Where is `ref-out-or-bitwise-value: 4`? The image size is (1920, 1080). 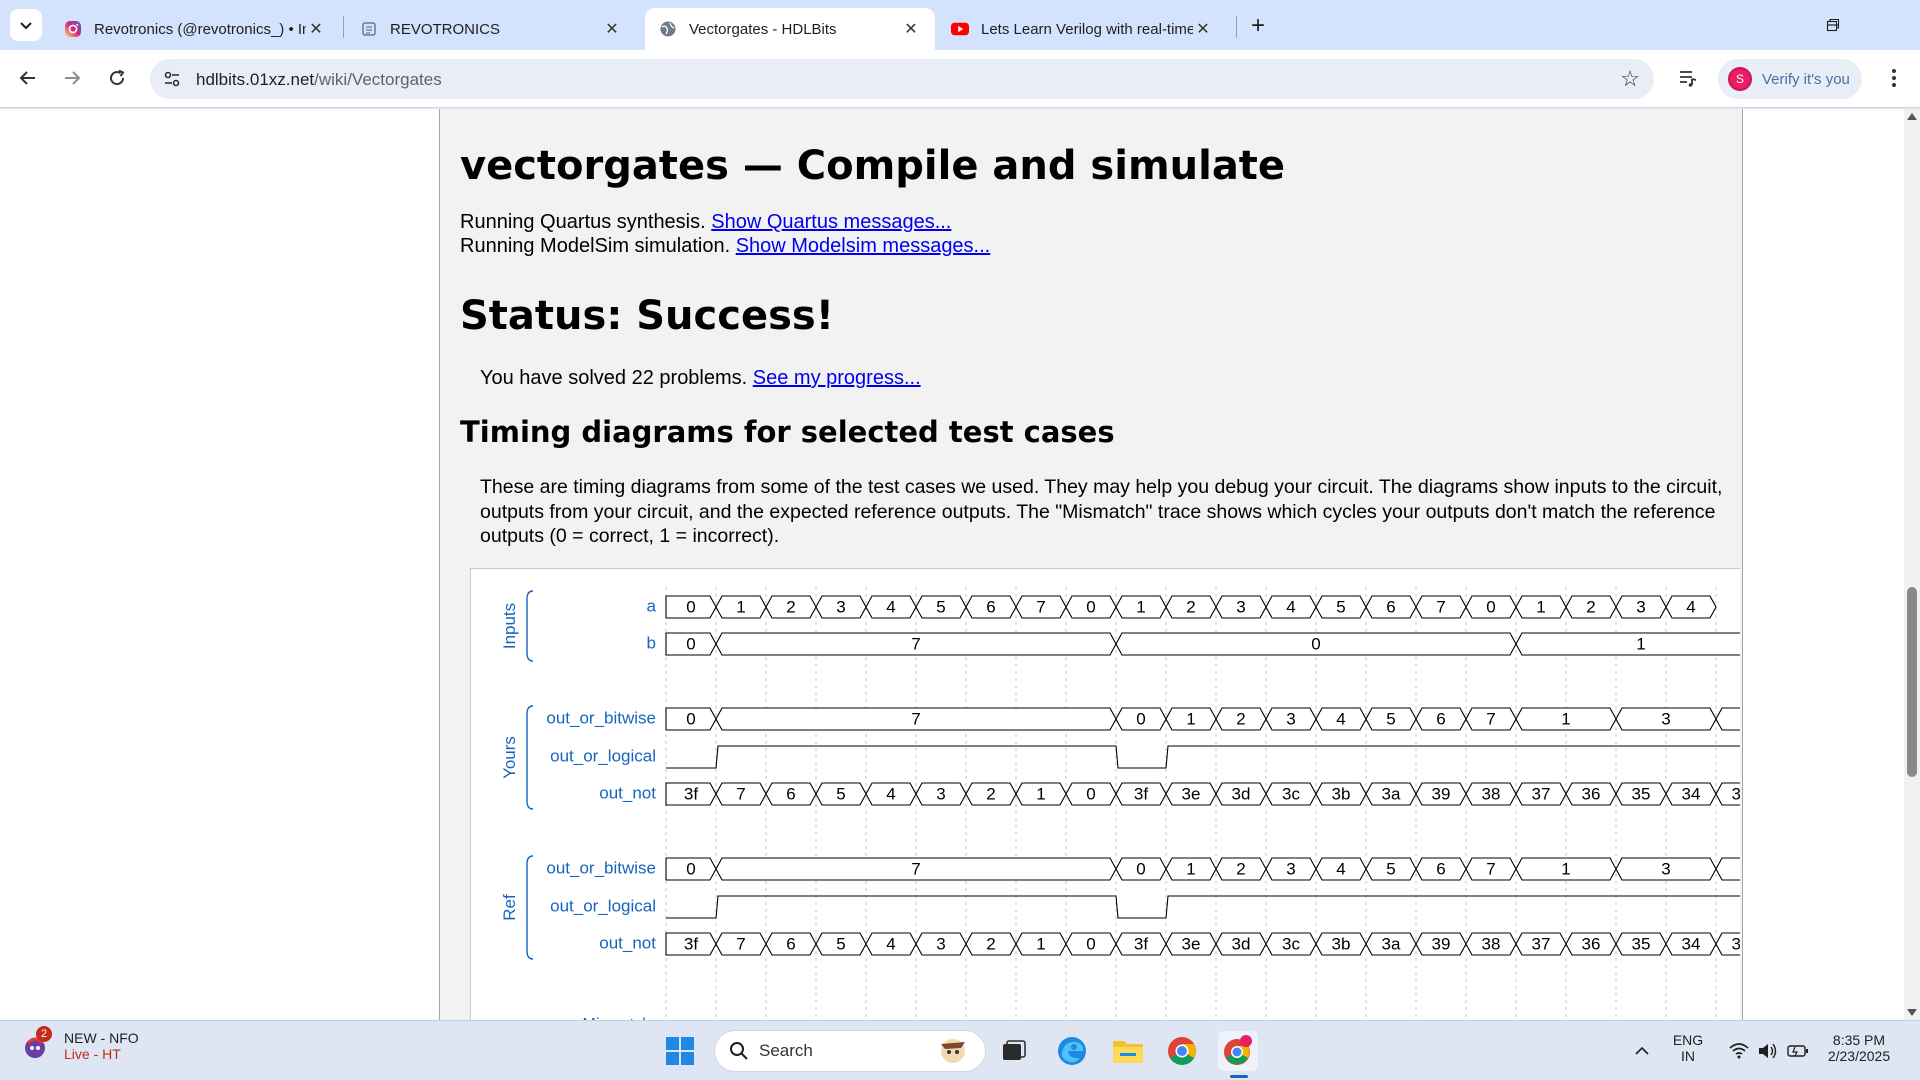
ref-out-or-bitwise-value: 4 is located at coordinates (1340, 868).